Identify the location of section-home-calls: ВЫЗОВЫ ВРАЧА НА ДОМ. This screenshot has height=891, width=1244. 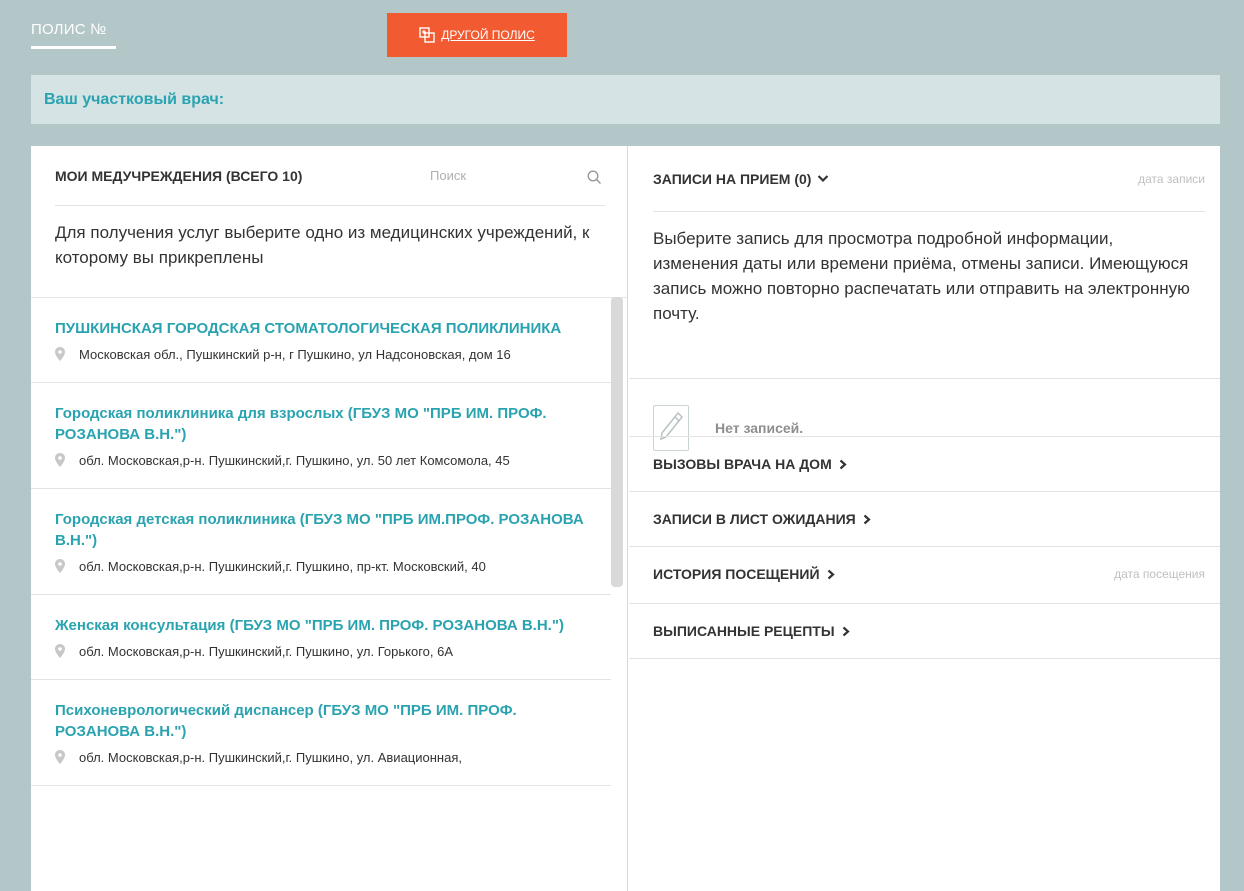
(924, 463).